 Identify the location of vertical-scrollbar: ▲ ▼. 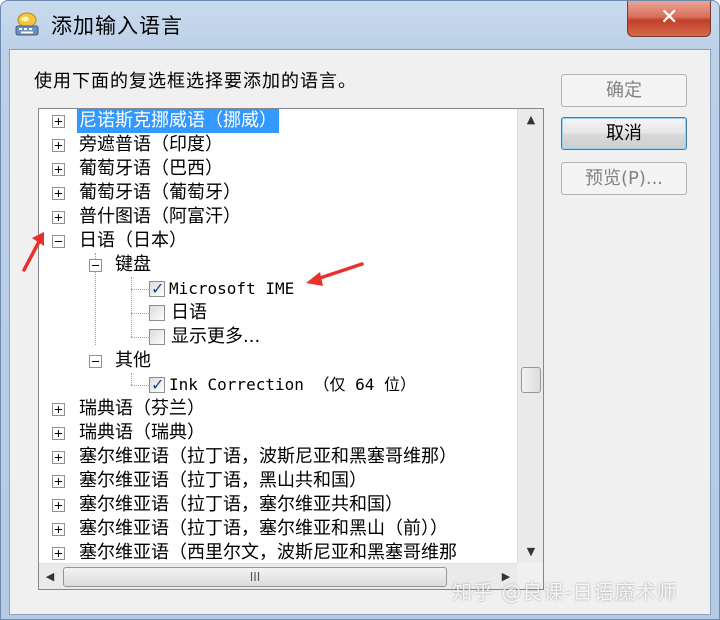
(530, 336).